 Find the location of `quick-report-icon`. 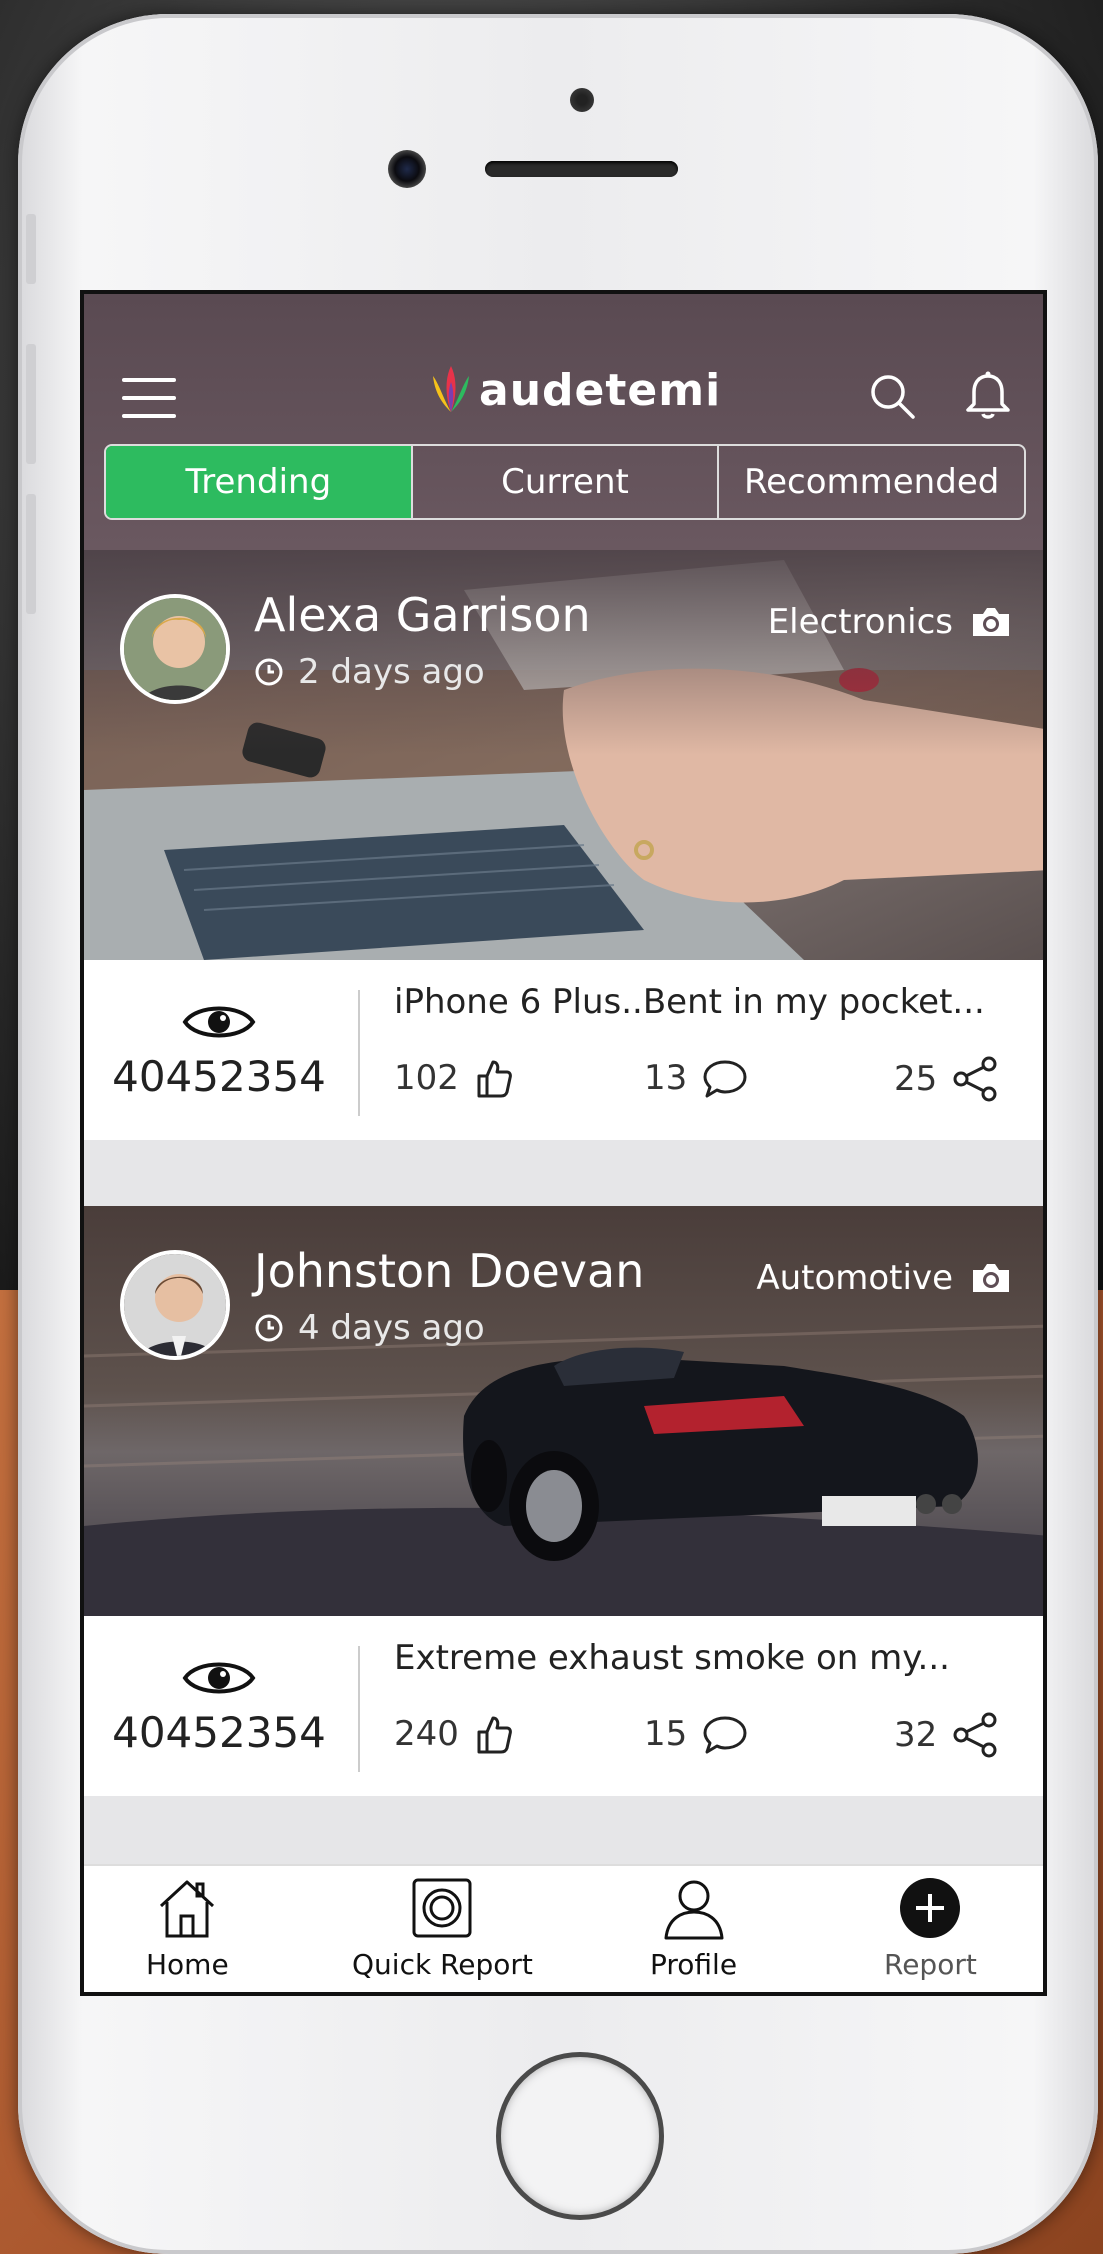

quick-report-icon is located at coordinates (442, 1908).